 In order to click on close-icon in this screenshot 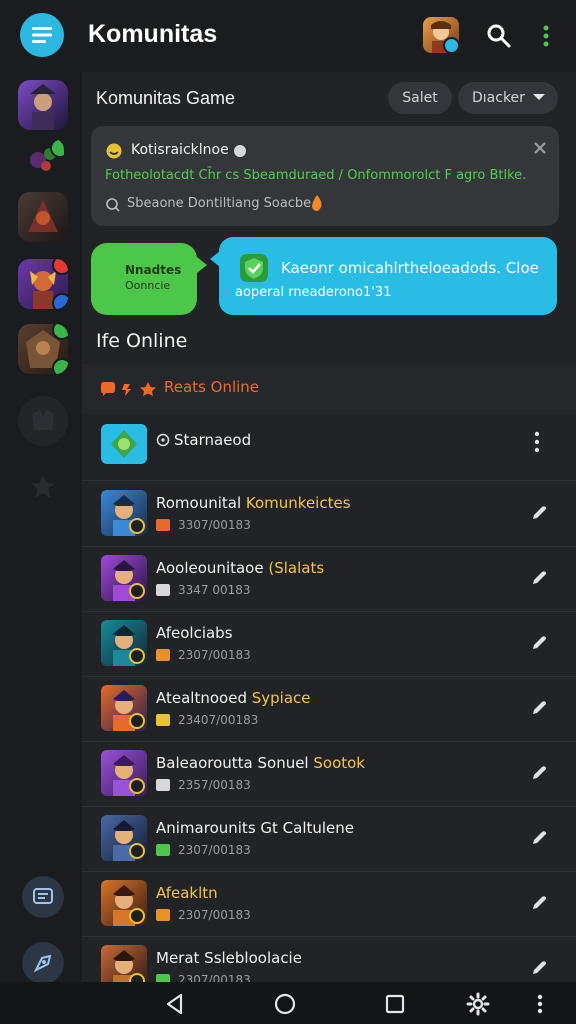, I will do `click(540, 148)`.